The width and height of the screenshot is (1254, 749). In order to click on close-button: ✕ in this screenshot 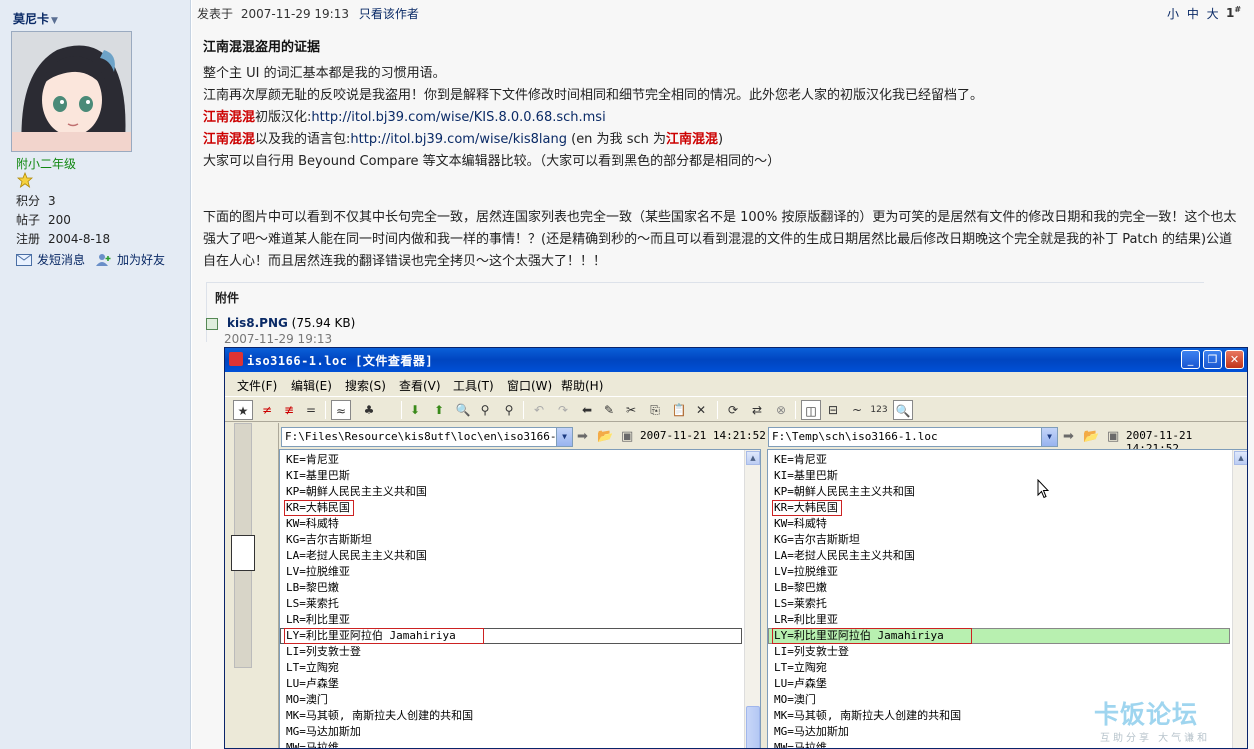, I will do `click(1234, 359)`.